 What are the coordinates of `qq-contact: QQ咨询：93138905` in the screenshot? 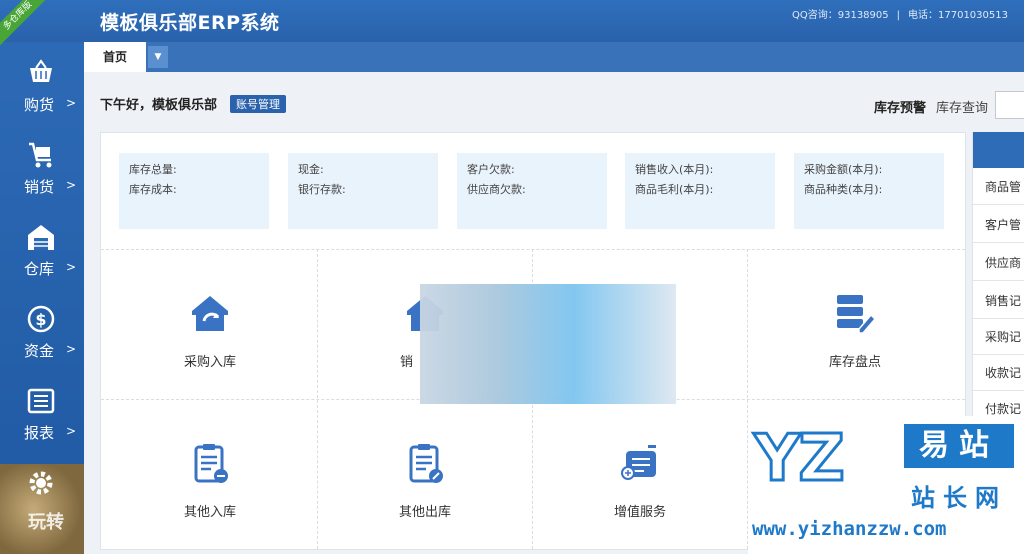 It's located at (840, 15).